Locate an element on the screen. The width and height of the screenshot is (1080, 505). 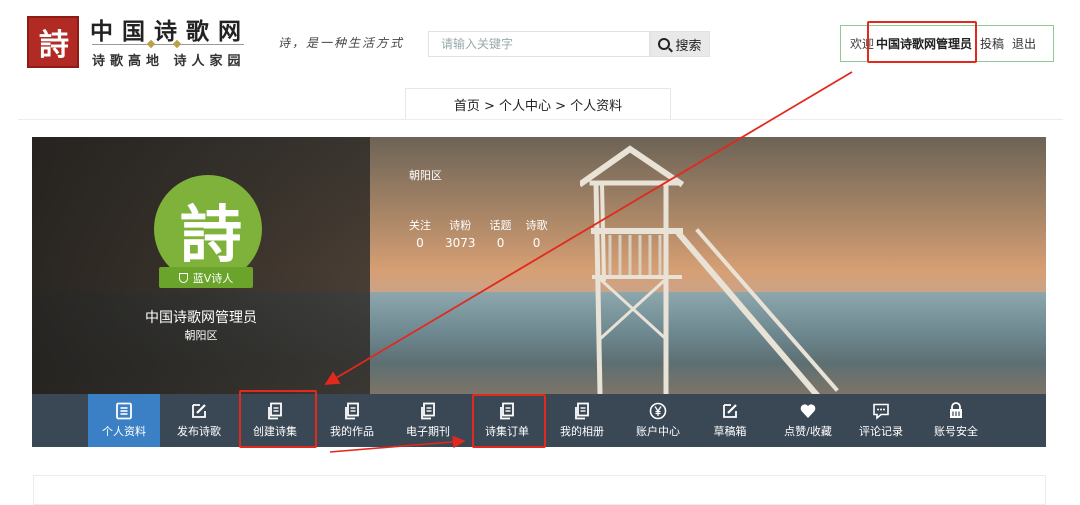
nav-item-my-album: 我的相册 is located at coordinates (582, 420).